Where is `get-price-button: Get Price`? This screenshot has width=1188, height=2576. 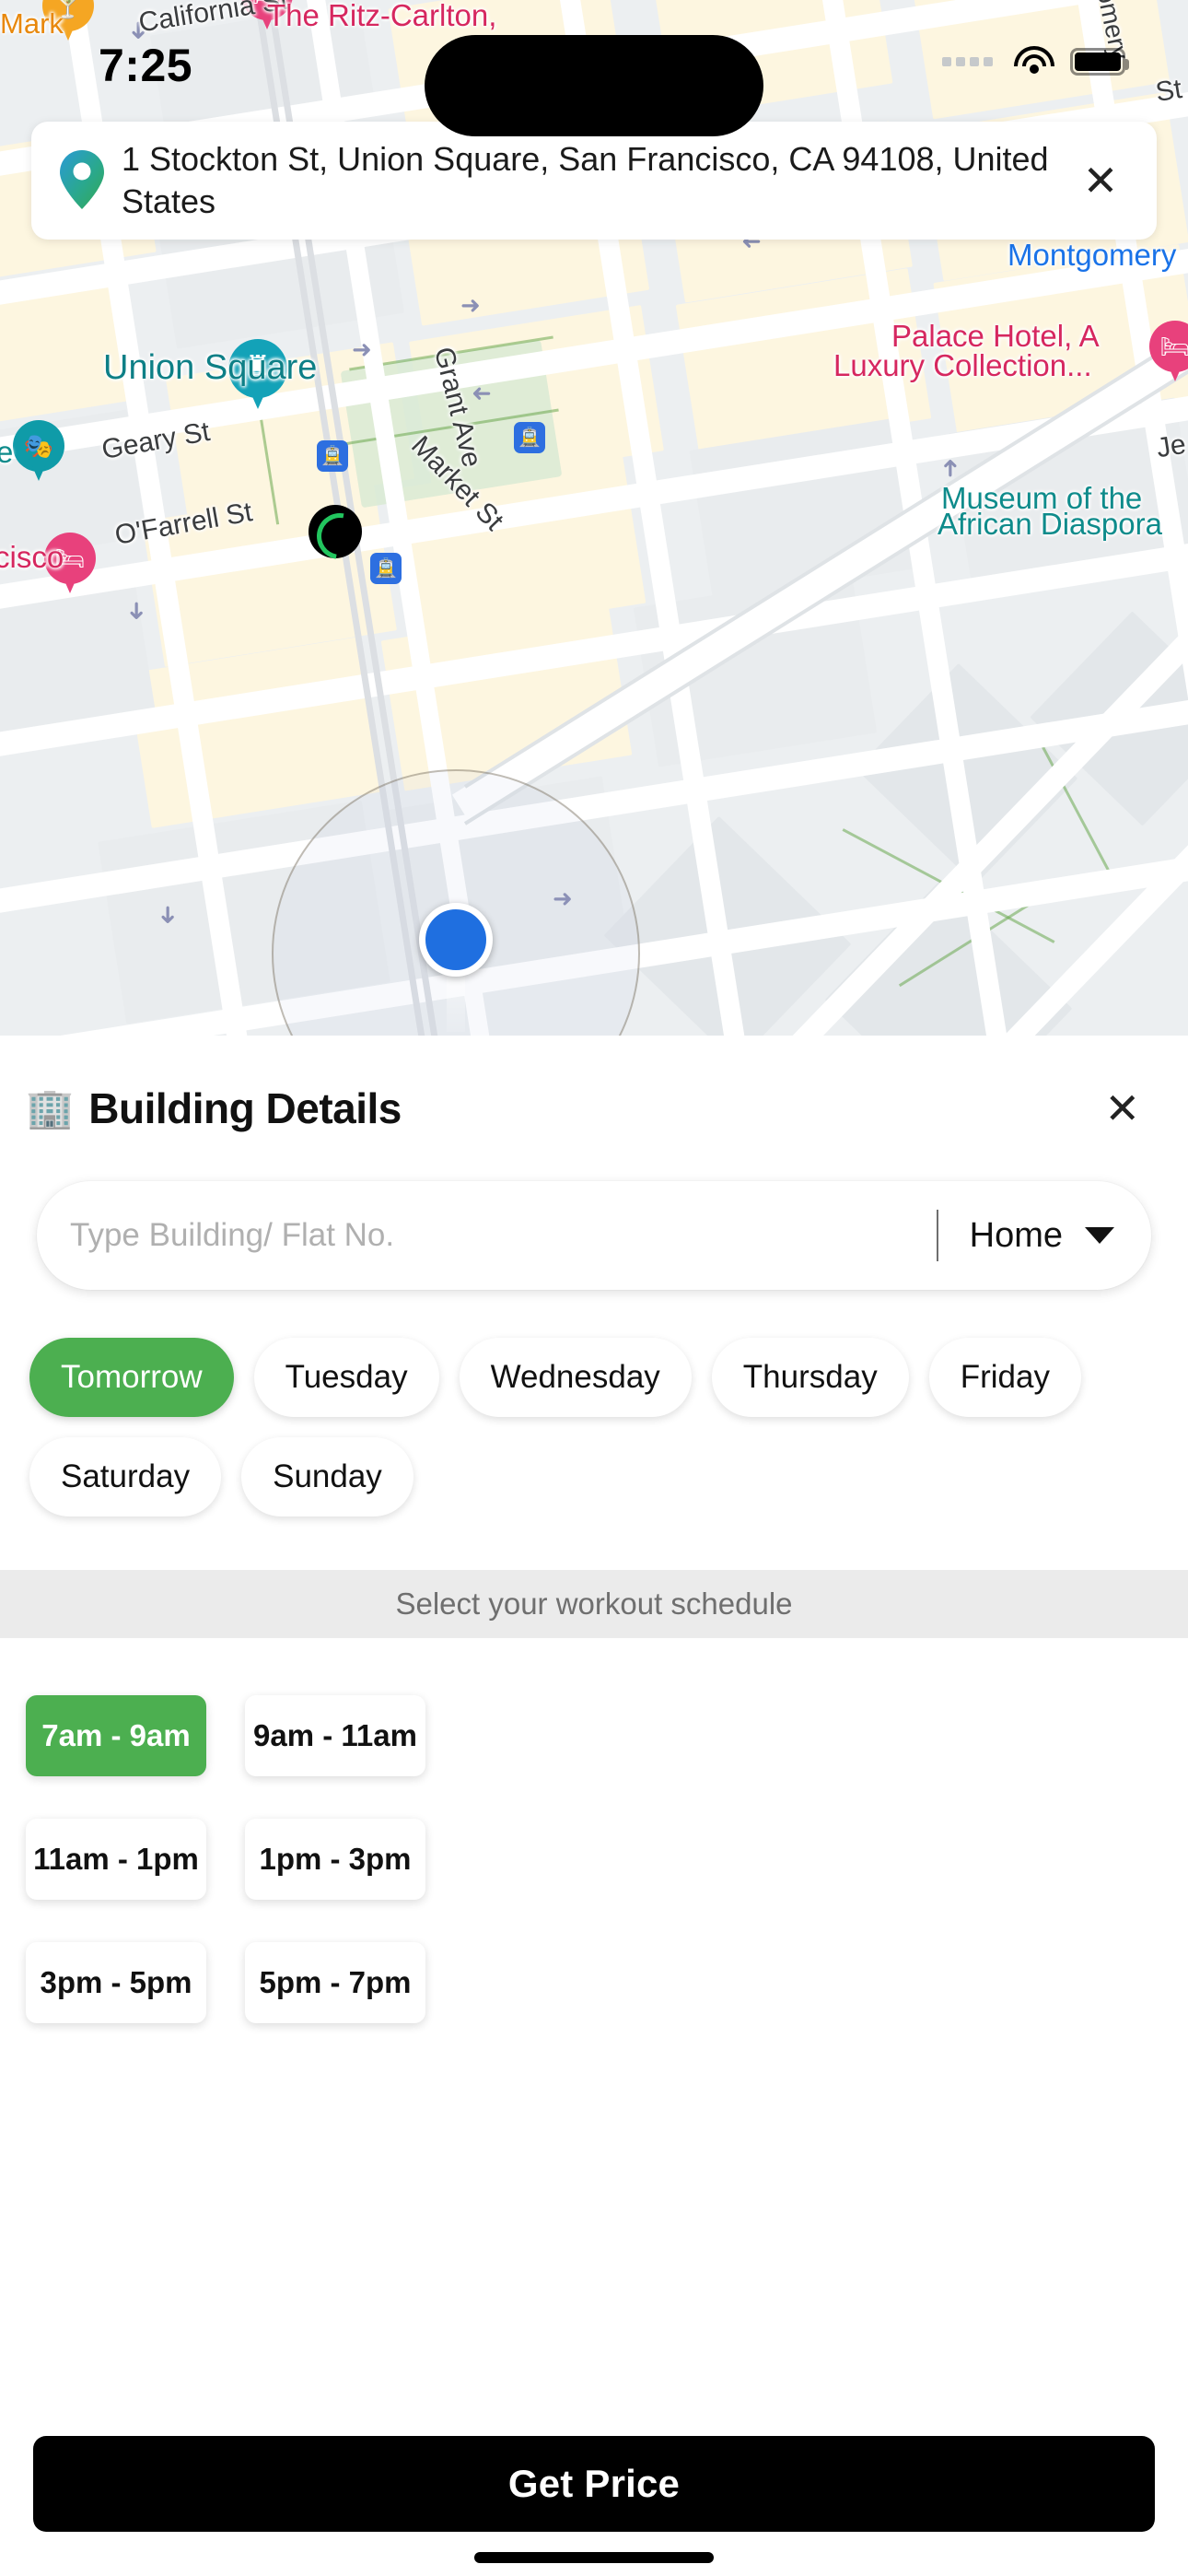
get-price-button: Get Price is located at coordinates (594, 2484).